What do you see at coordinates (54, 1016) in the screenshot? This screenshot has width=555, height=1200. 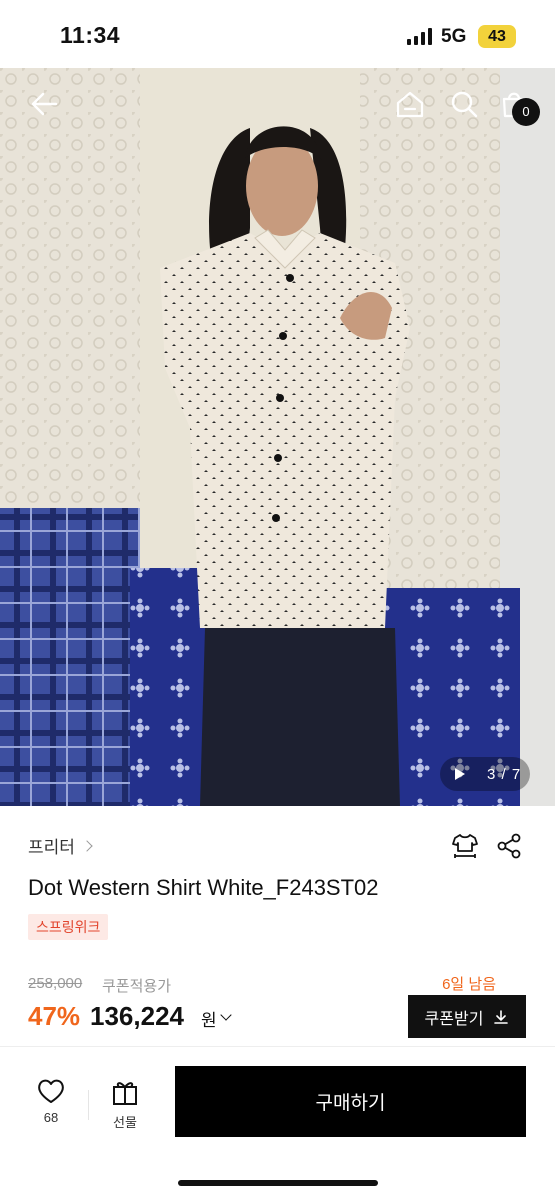 I see `discount-rate: 47%` at bounding box center [54, 1016].